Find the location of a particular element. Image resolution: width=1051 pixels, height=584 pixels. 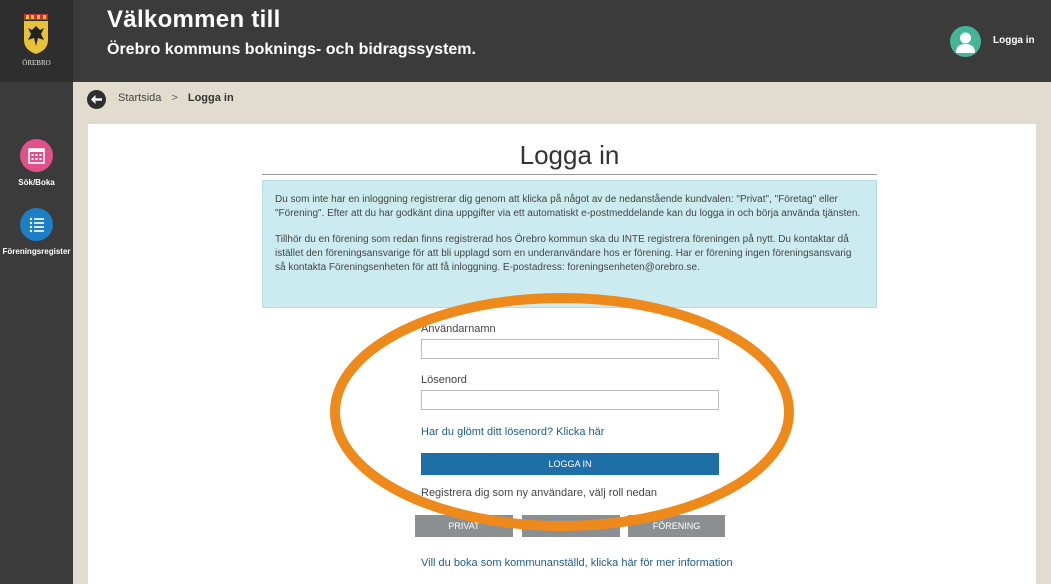

logo: ÖREBRO is located at coordinates (36, 41).